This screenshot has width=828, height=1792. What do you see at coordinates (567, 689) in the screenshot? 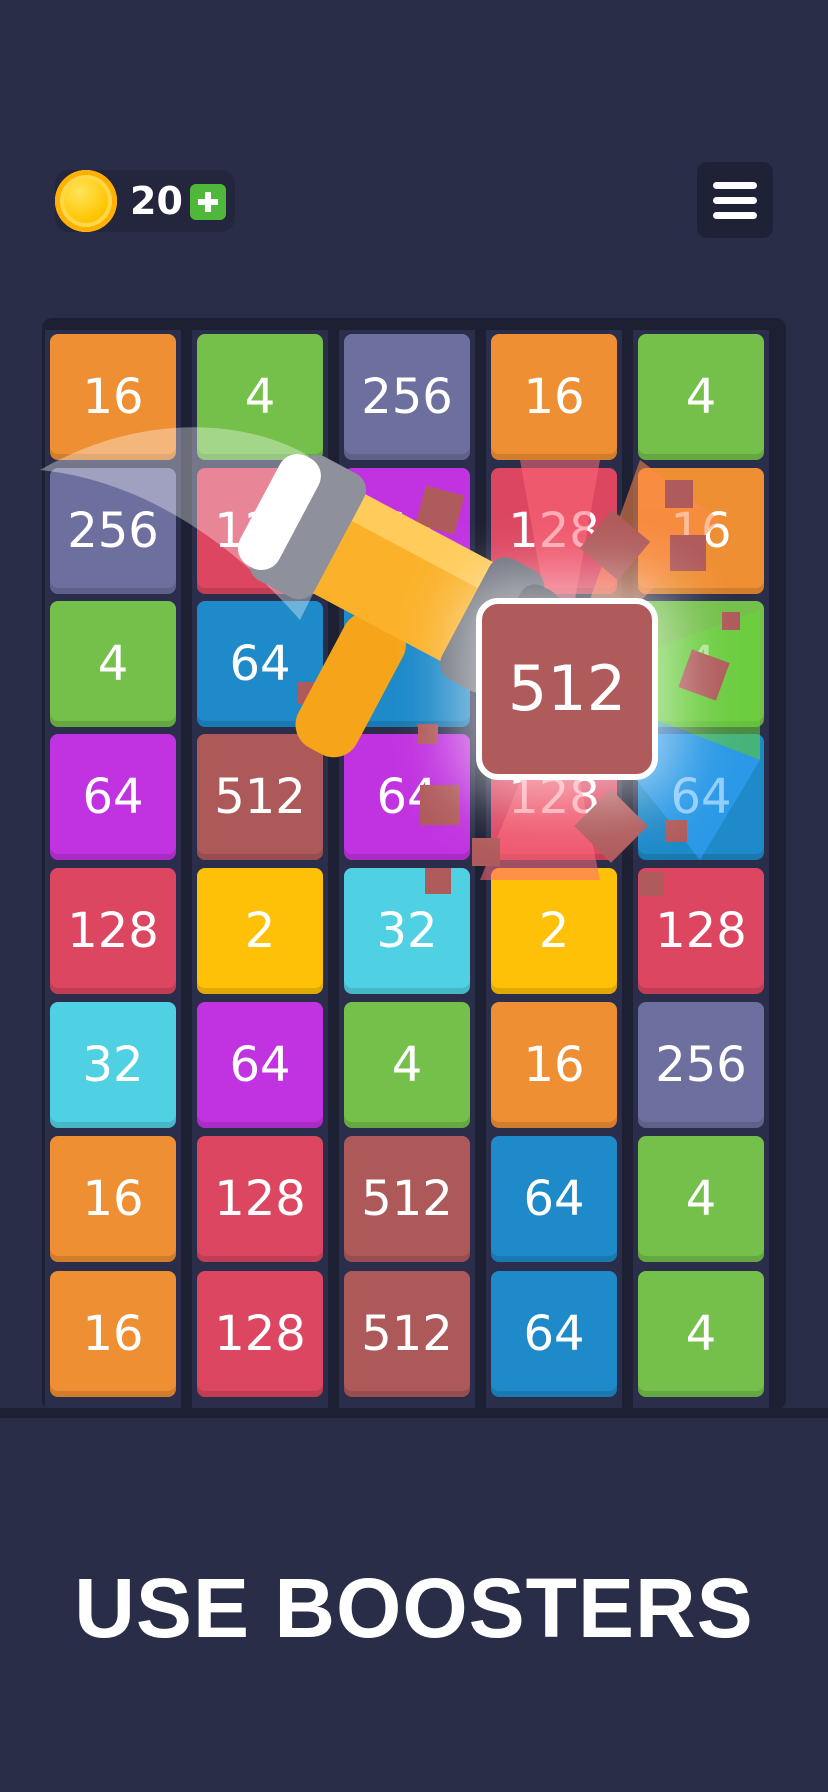
I see `booster-target-tile: 512` at bounding box center [567, 689].